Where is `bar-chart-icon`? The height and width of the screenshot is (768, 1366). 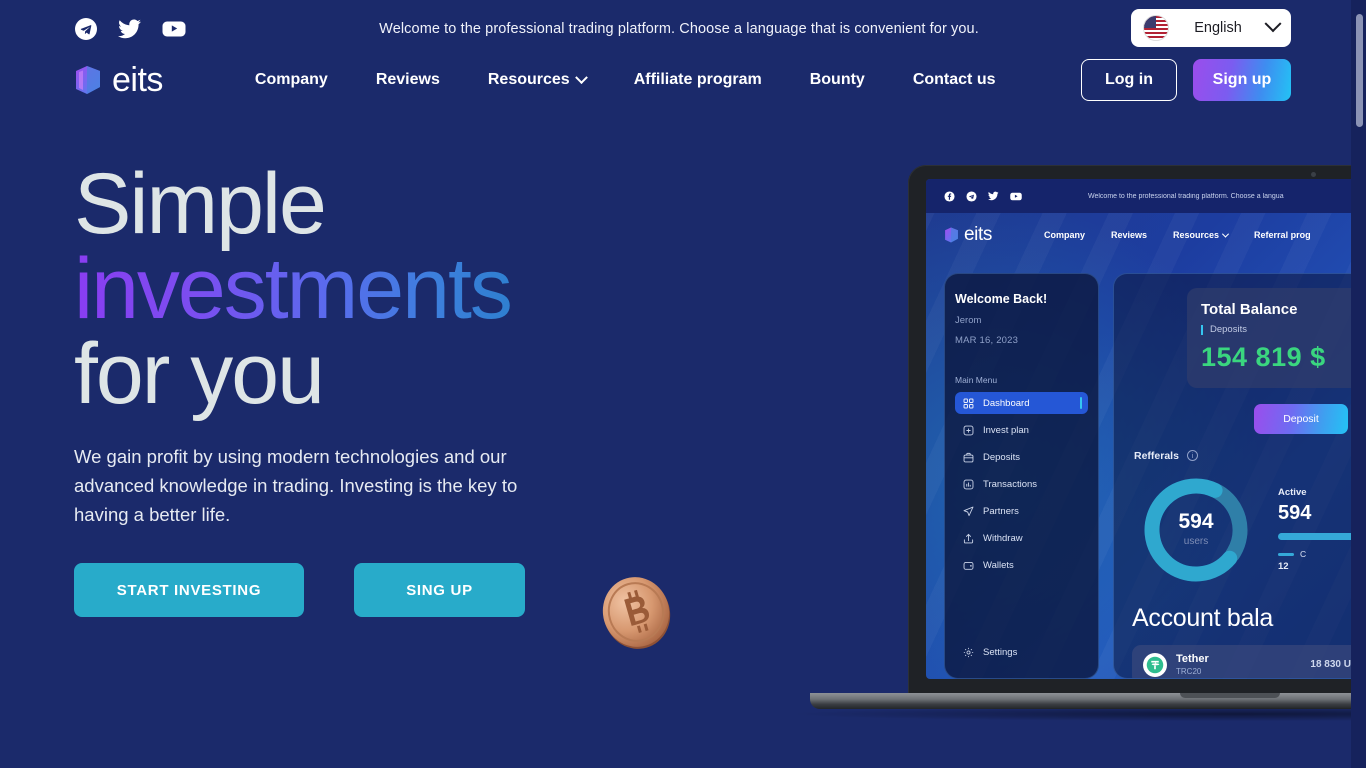 bar-chart-icon is located at coordinates (968, 484).